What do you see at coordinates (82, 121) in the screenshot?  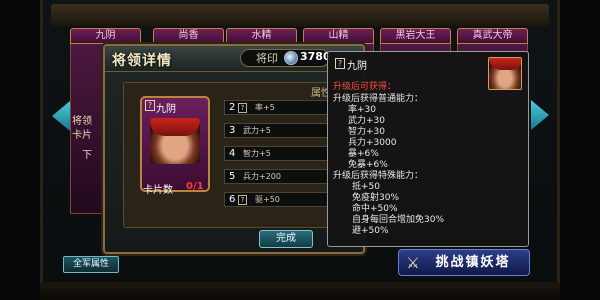 I see `left-card-line-1: 将领` at bounding box center [82, 121].